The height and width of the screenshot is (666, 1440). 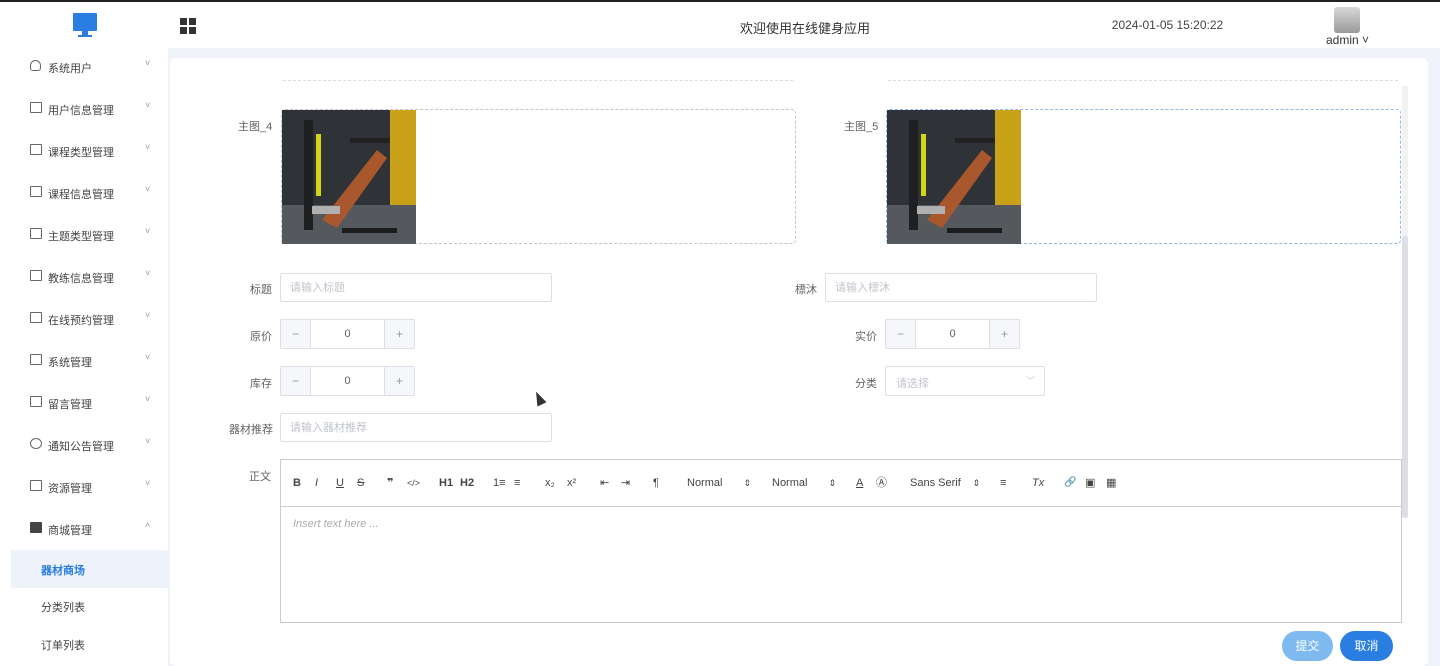 I want to click on select-placeholder: 请选择, so click(x=912, y=384).